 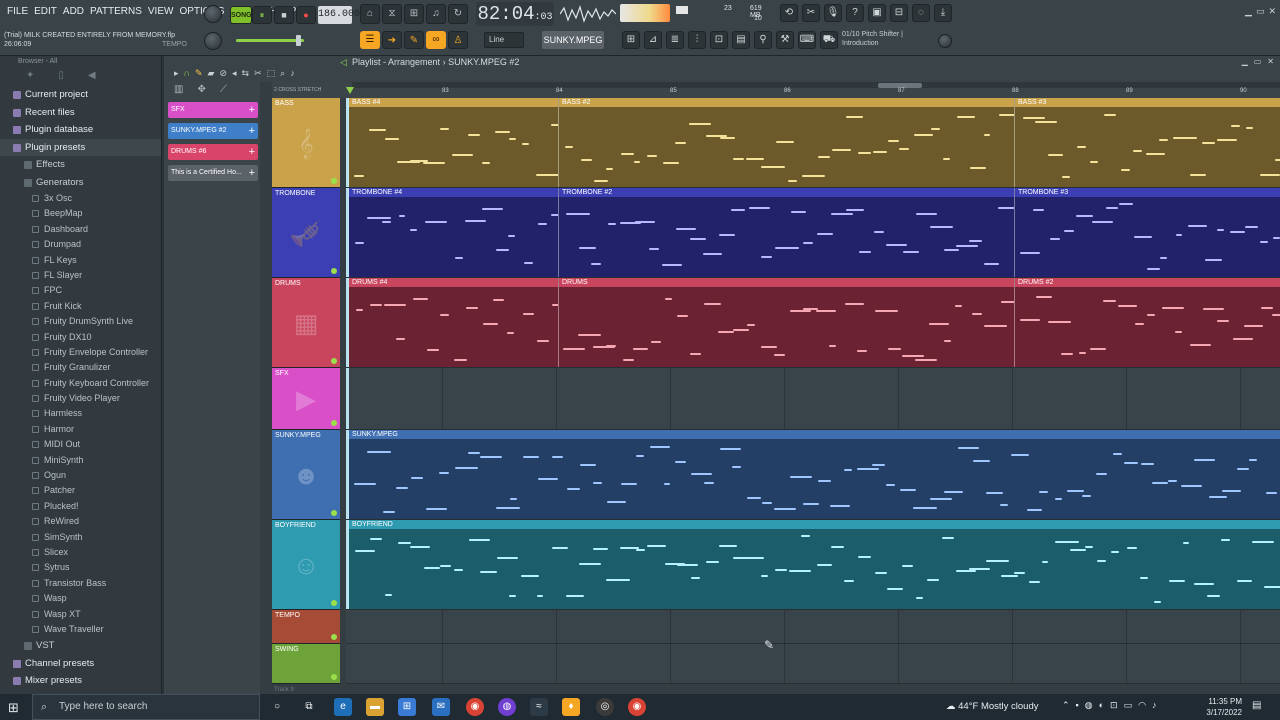 I want to click on close-icon: ✕, so click(x=1272, y=11).